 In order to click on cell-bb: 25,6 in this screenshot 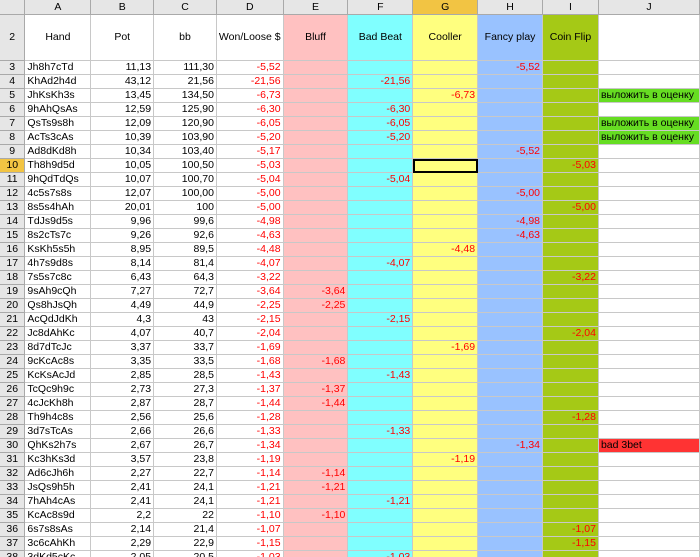, I will do `click(185, 417)`.